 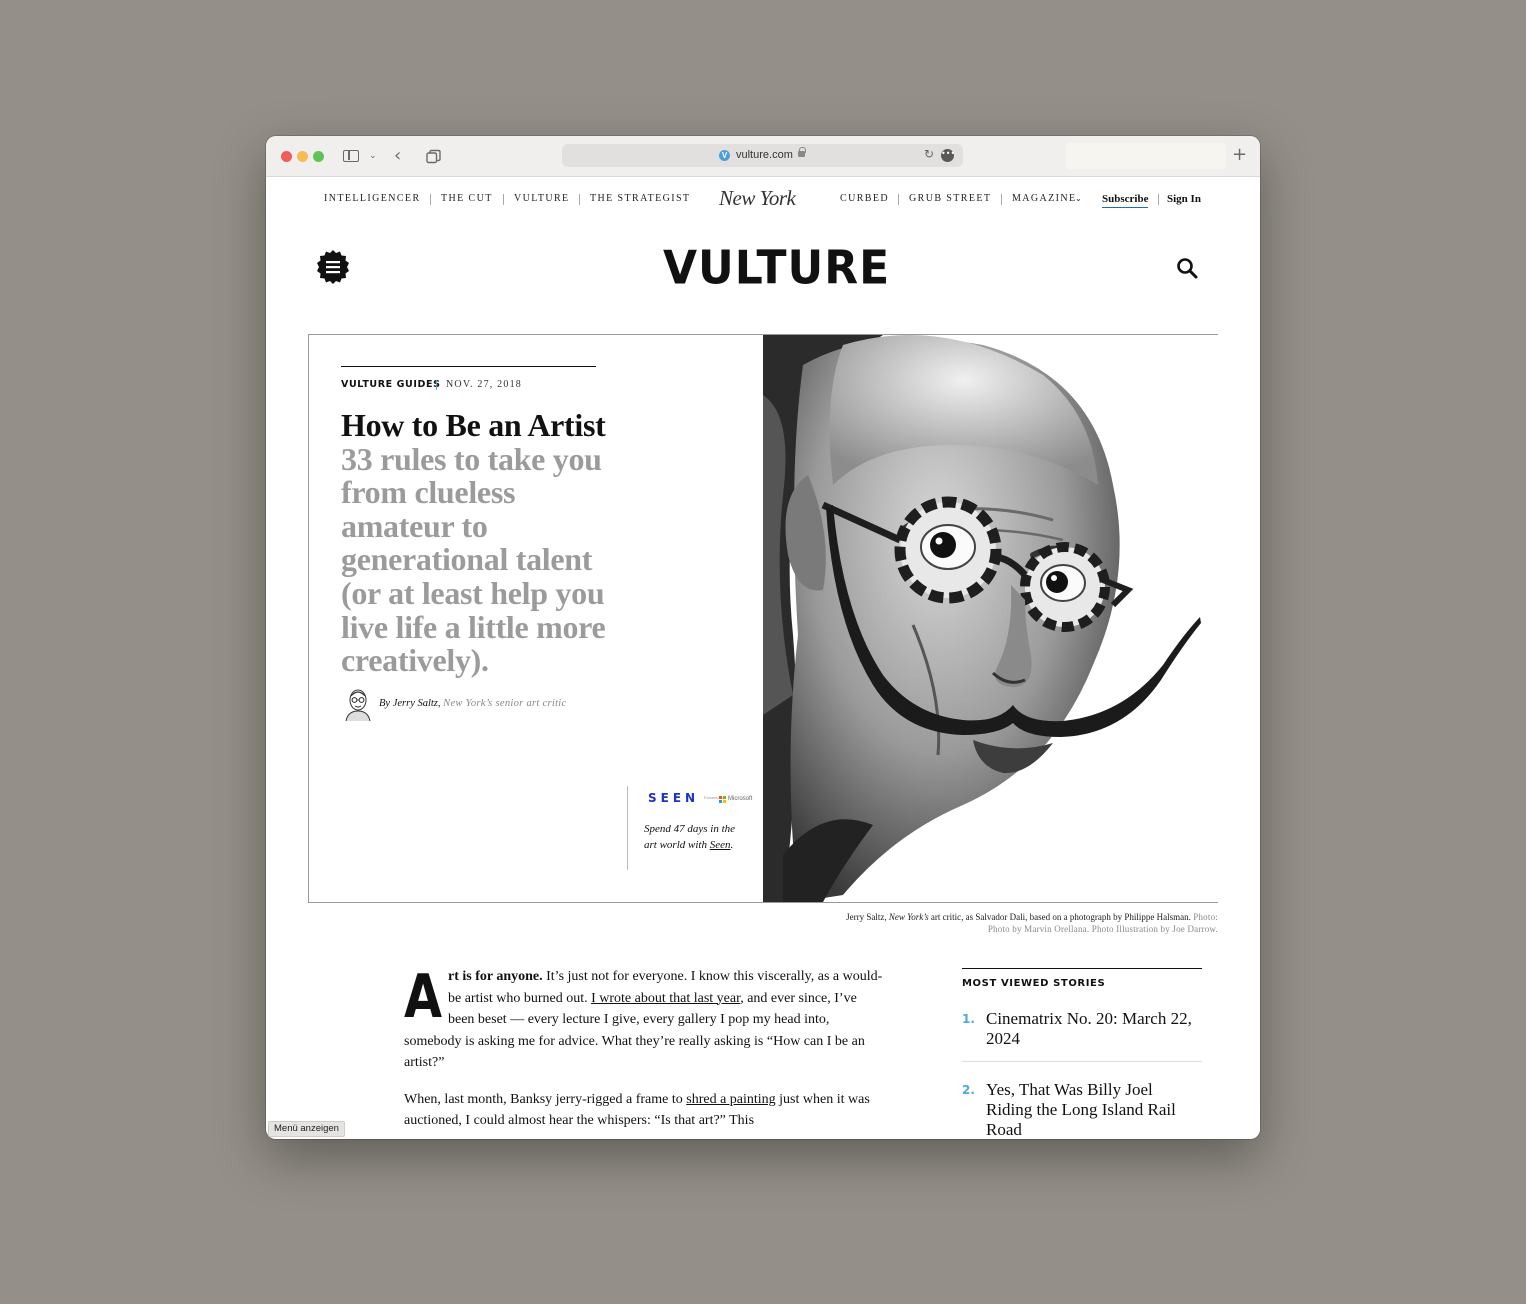 I want to click on address-bar: V vulture.com ↻ •••, so click(x=762, y=155).